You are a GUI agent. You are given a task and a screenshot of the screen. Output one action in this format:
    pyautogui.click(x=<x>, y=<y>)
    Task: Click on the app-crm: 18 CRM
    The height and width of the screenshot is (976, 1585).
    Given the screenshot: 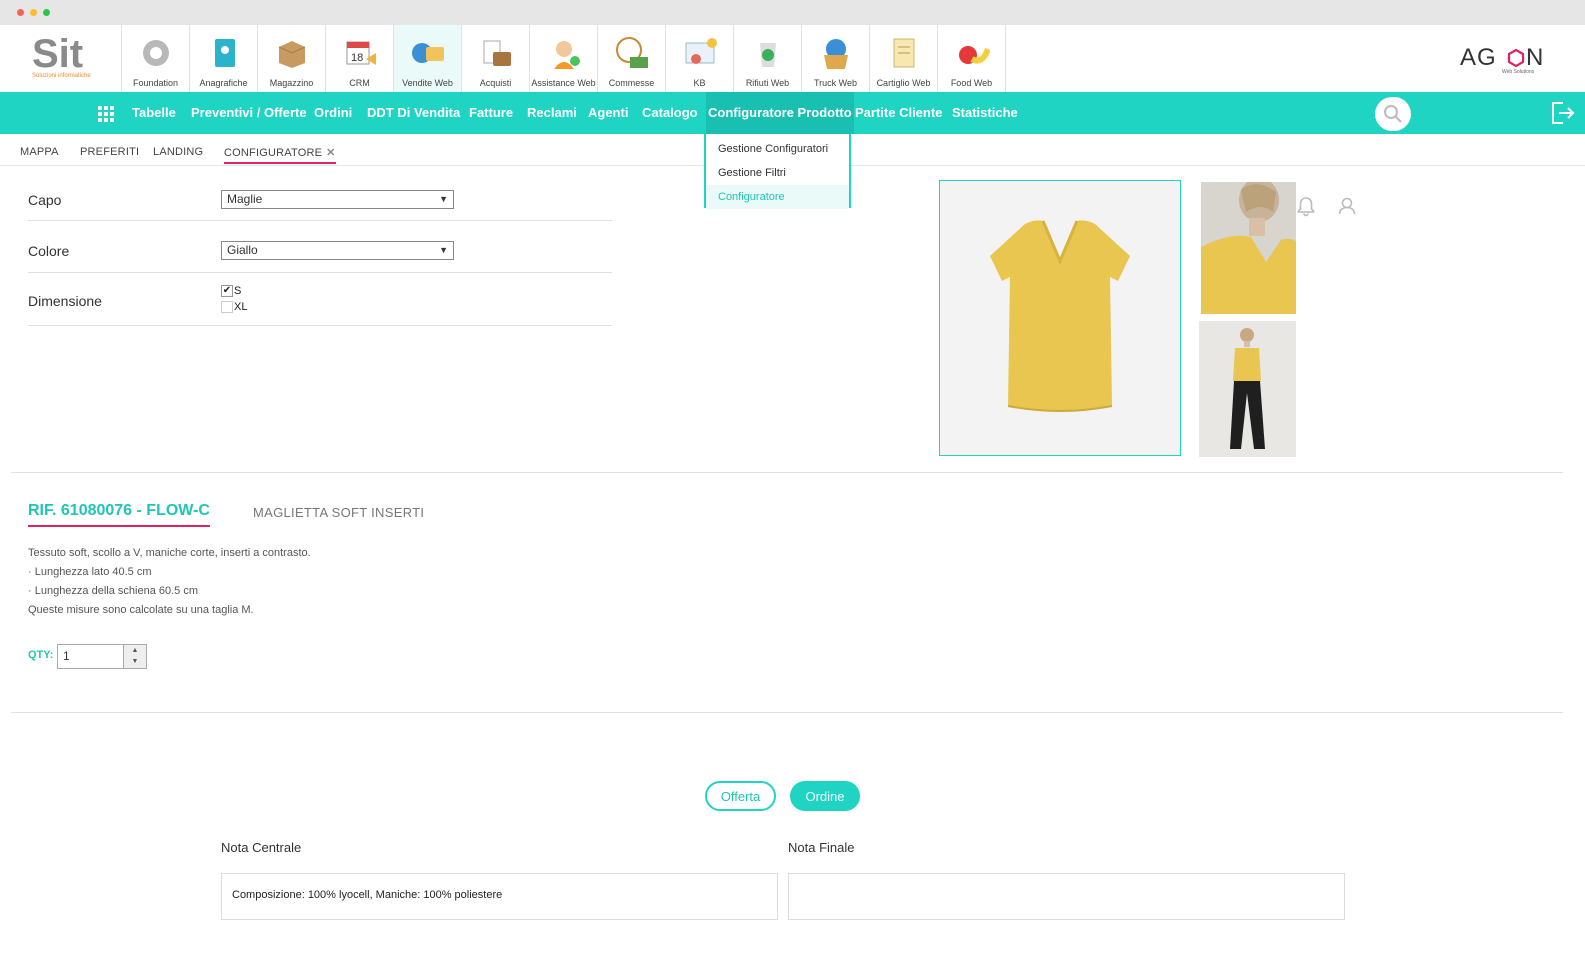 What is the action you would take?
    pyautogui.click(x=359, y=58)
    